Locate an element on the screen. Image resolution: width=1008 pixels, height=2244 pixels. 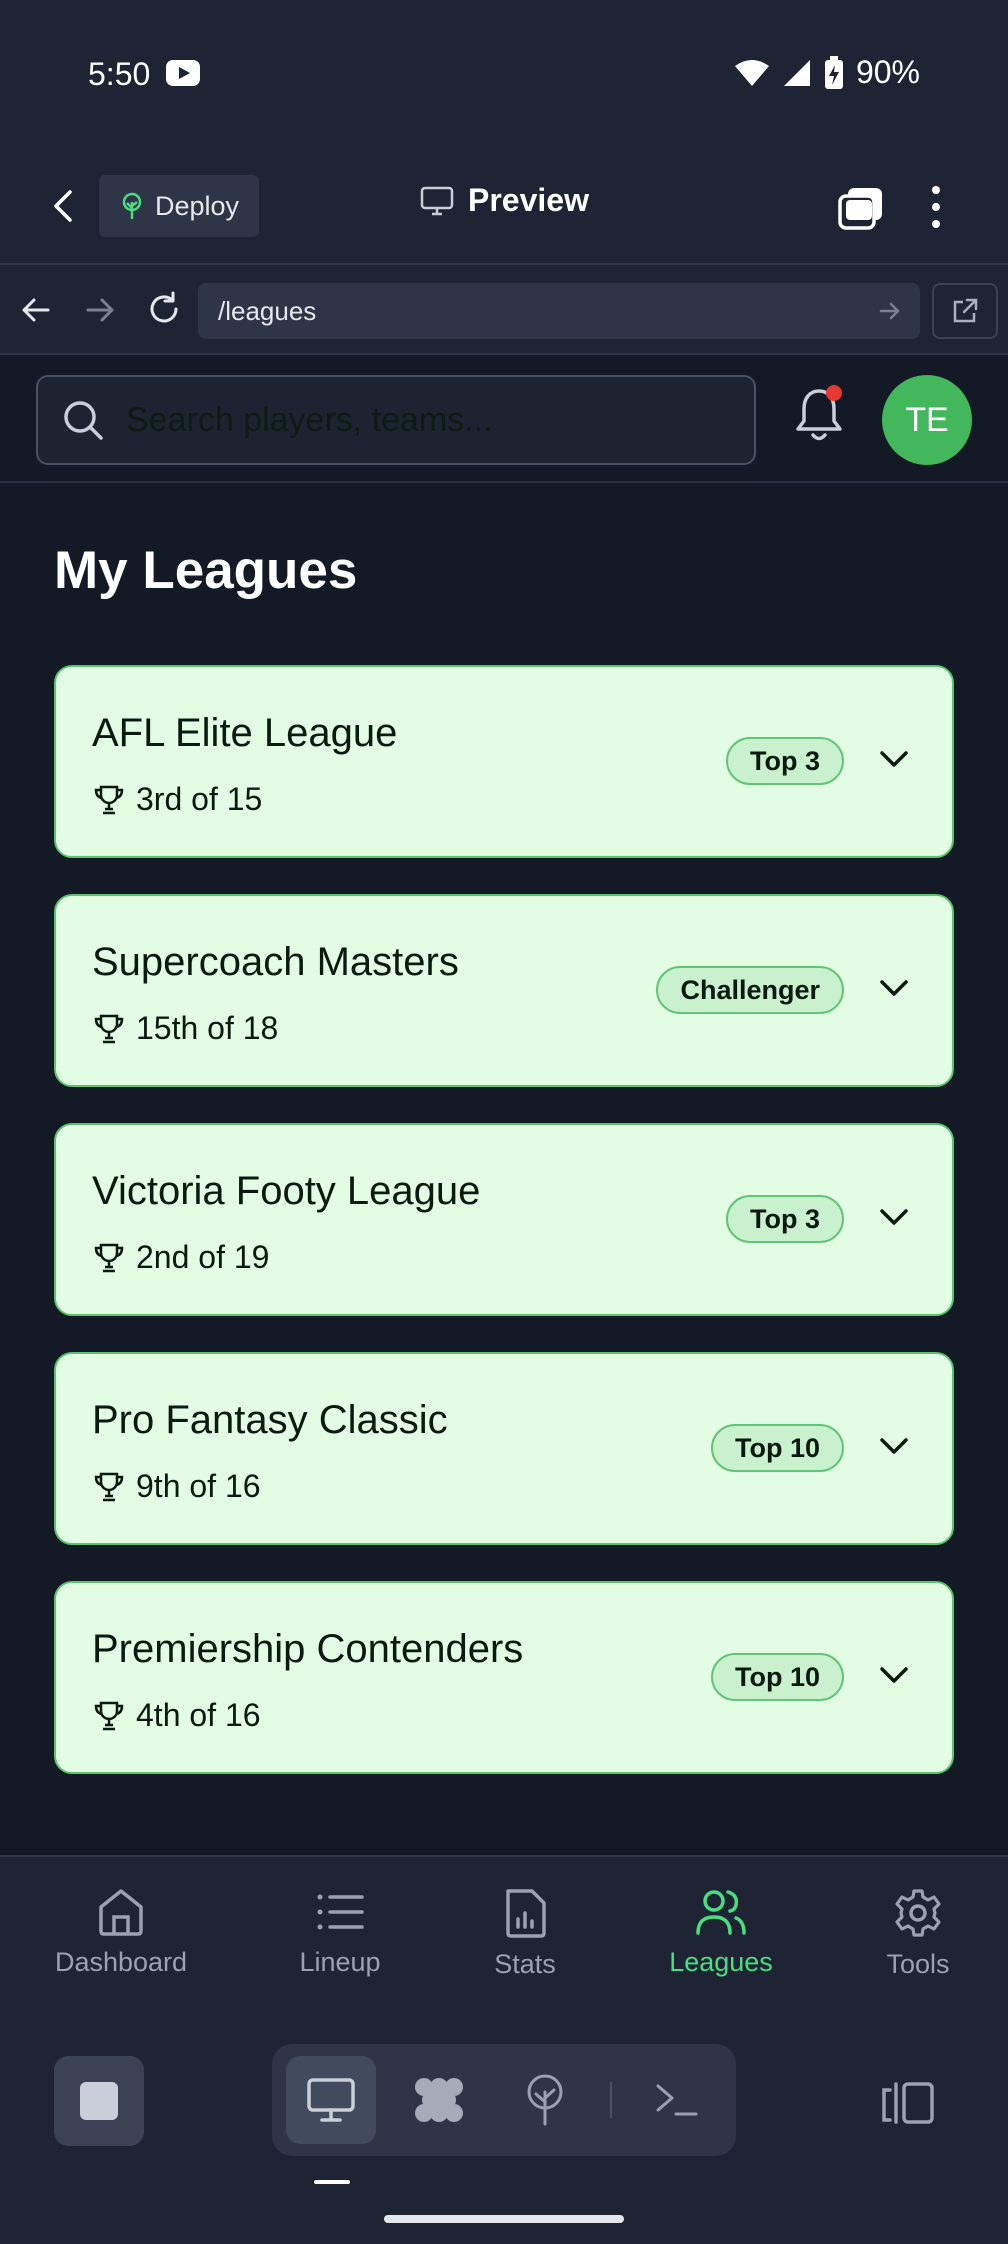
avatar-initials: TE is located at coordinates (927, 419).